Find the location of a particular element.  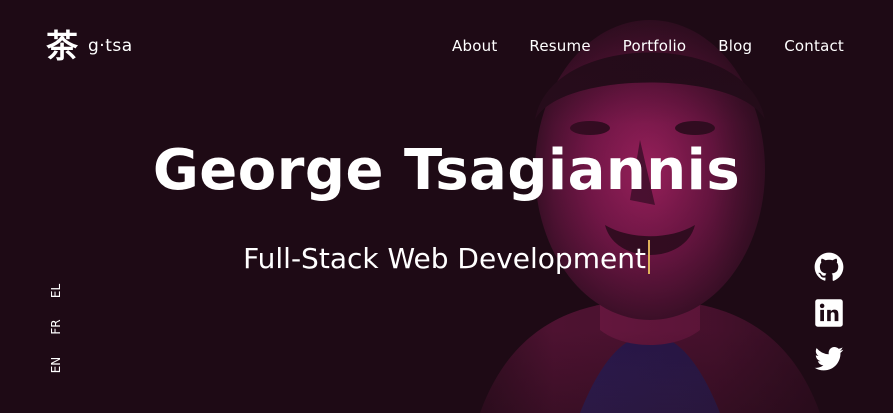

nav-link-about: About is located at coordinates (474, 46).